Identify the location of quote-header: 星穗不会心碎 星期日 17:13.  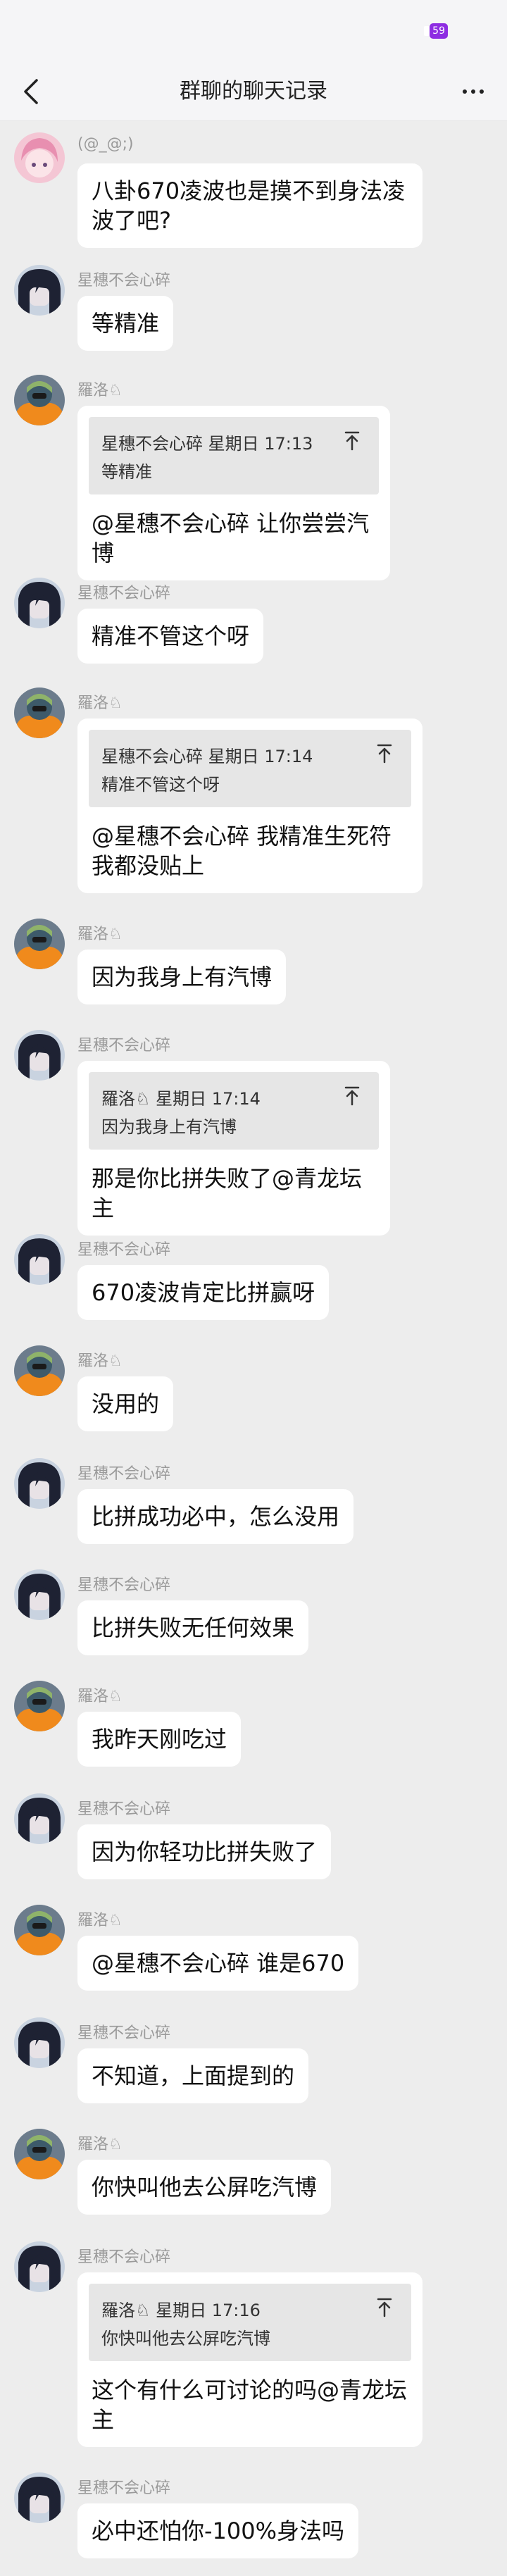
(207, 444).